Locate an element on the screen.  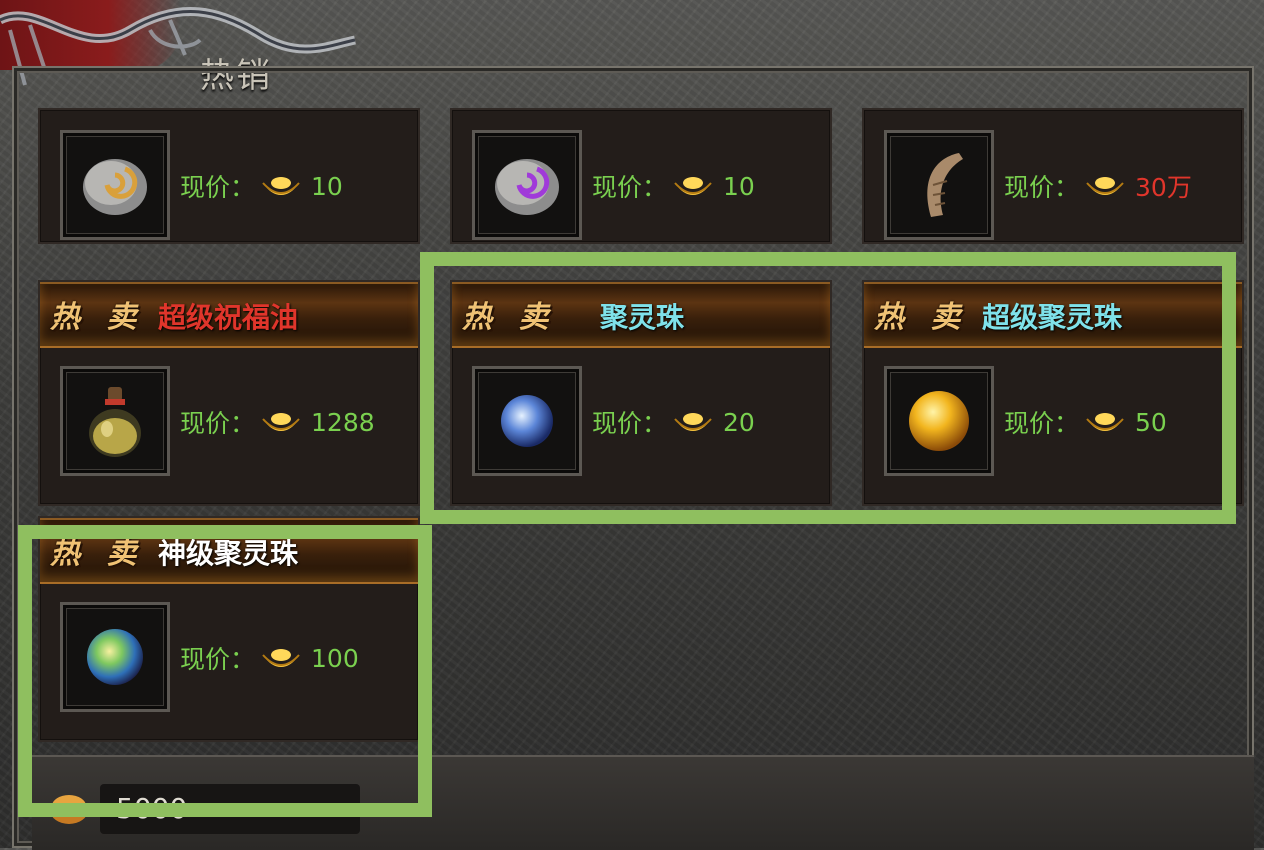
currency-amount: 5000 is located at coordinates (230, 809).